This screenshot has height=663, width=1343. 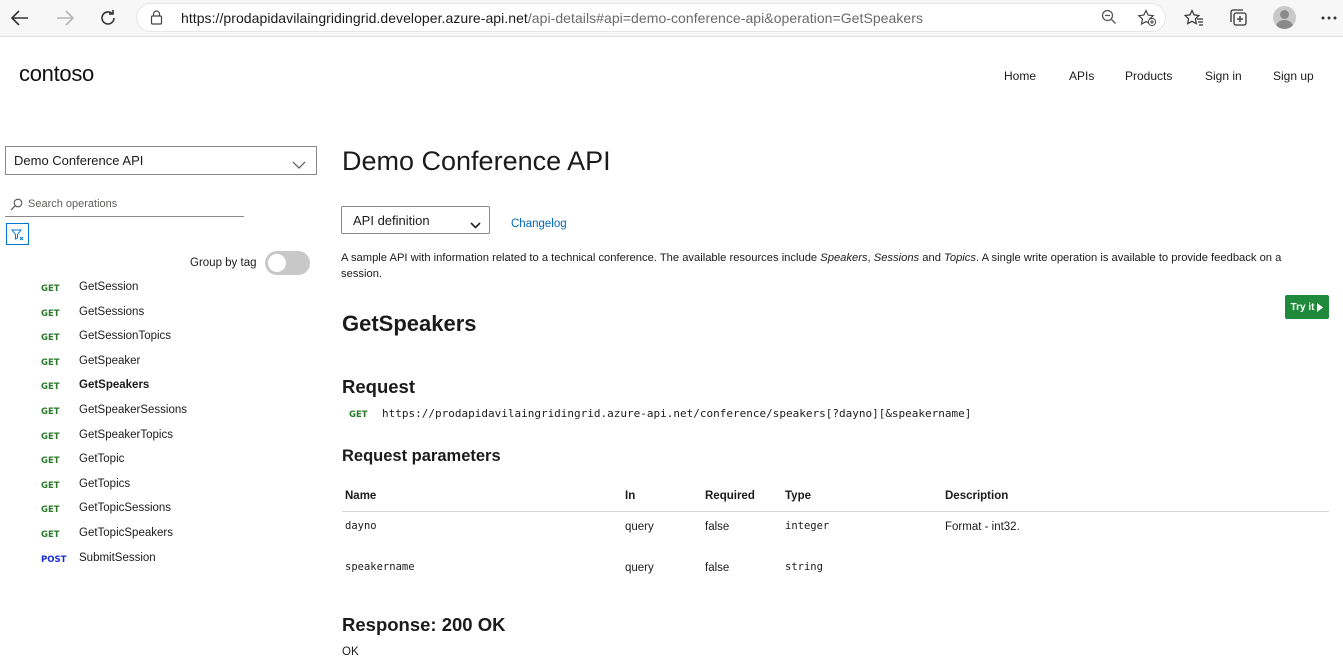 I want to click on operation-name: GetTopics, so click(x=105, y=483).